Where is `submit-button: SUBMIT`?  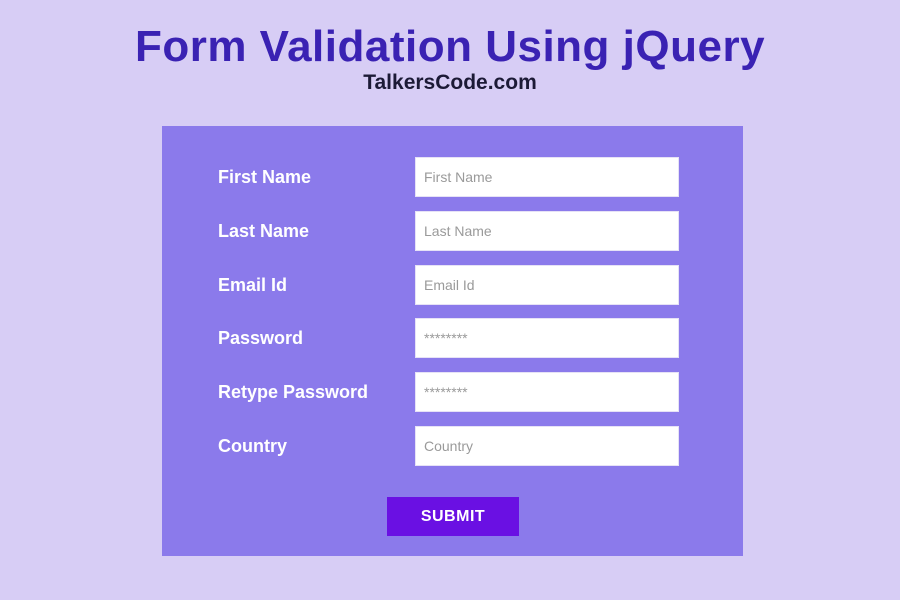 submit-button: SUBMIT is located at coordinates (453, 516).